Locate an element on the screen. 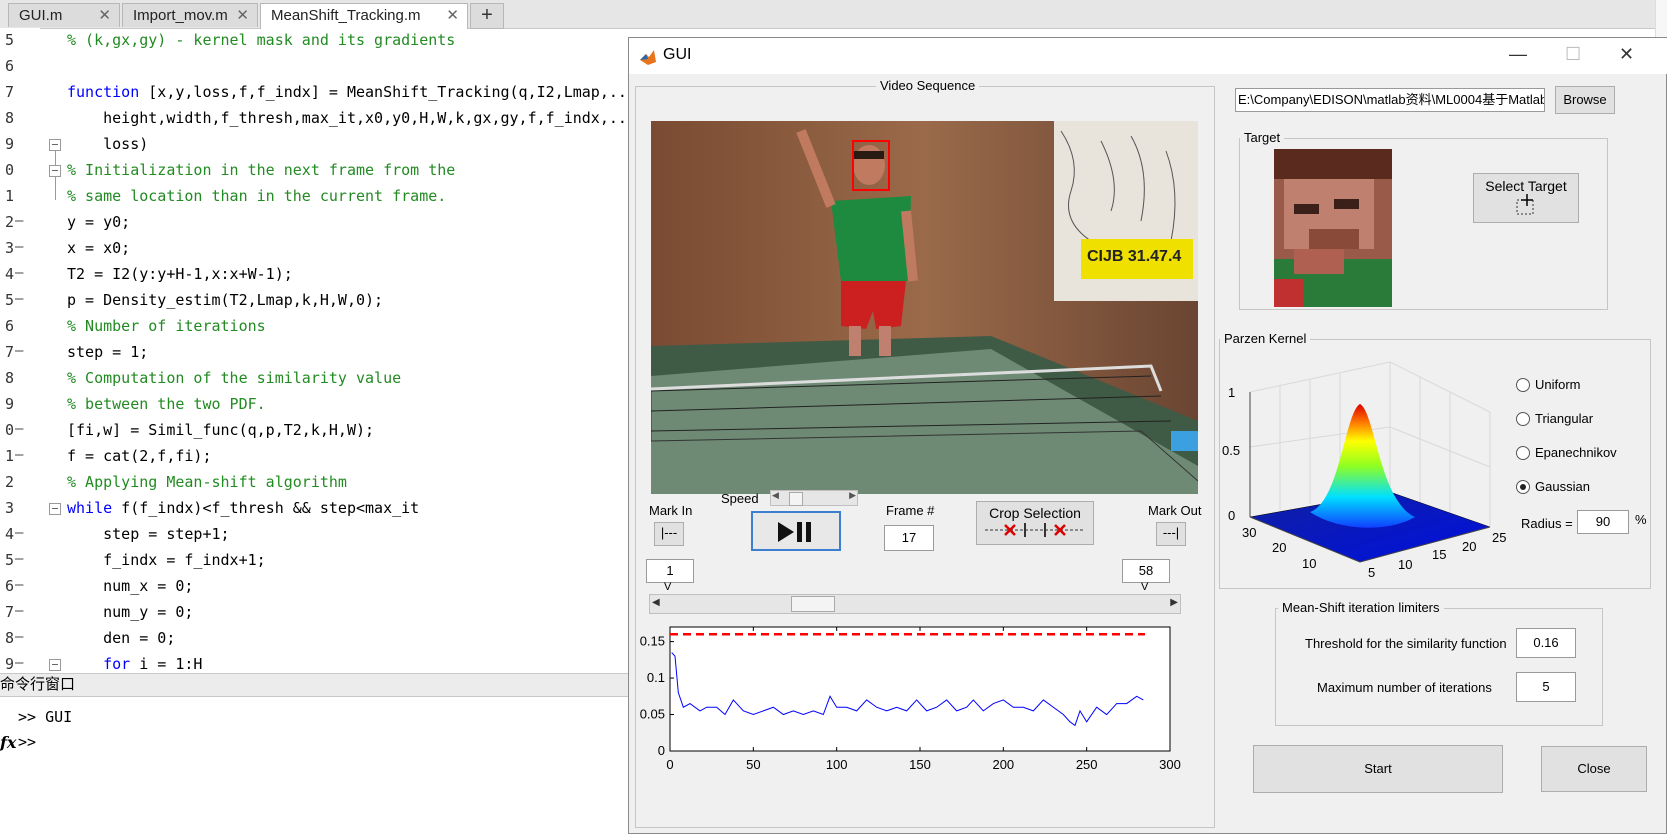 This screenshot has height=834, width=1667. line-number: 4 is located at coordinates (9, 274).